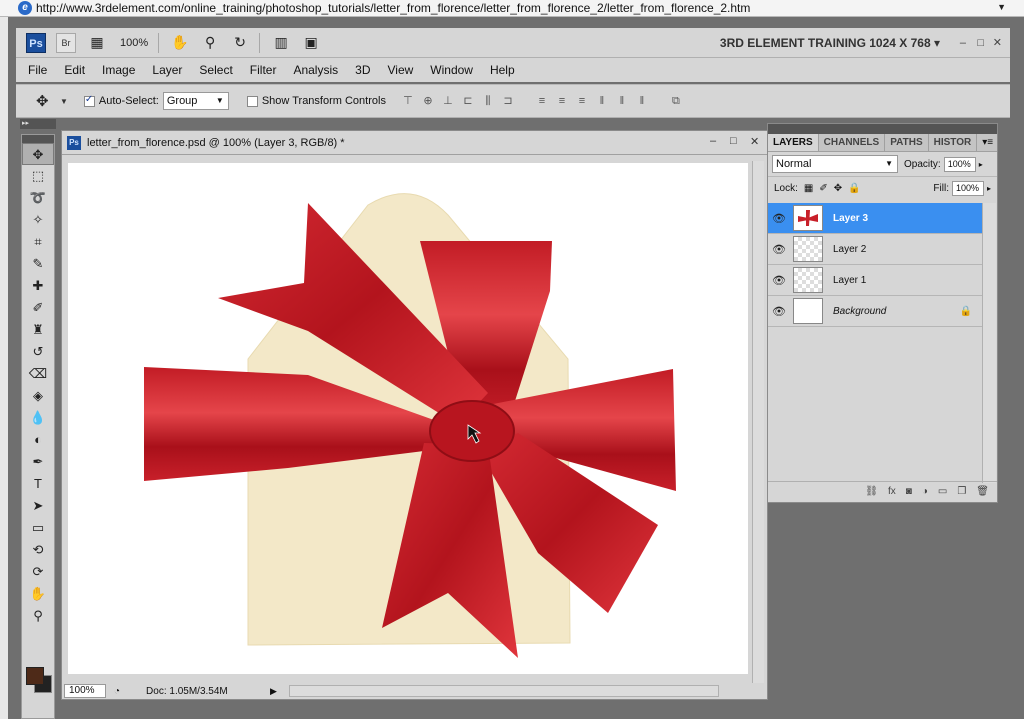 This screenshot has height=719, width=1024. Describe the element at coordinates (808, 188) in the screenshot. I see `lock-transparency-icon: ▦` at that location.